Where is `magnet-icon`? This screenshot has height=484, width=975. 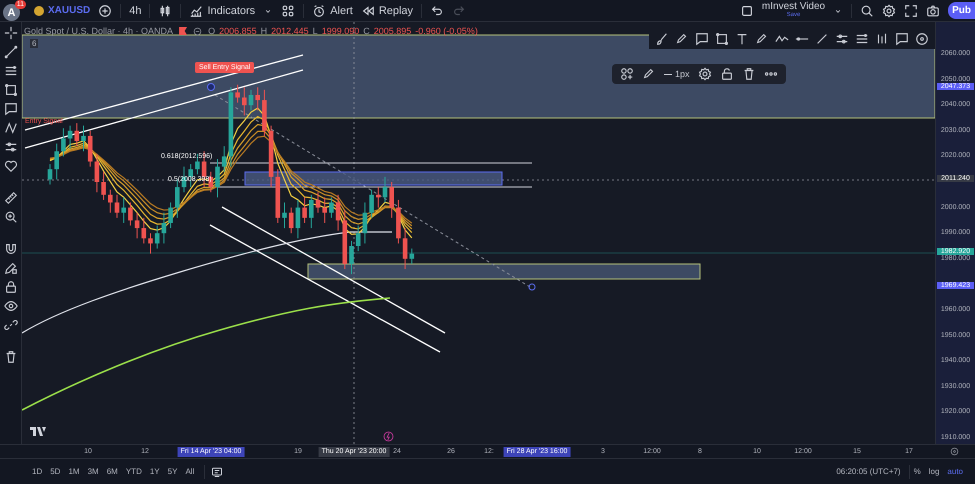
magnet-icon is located at coordinates (11, 249).